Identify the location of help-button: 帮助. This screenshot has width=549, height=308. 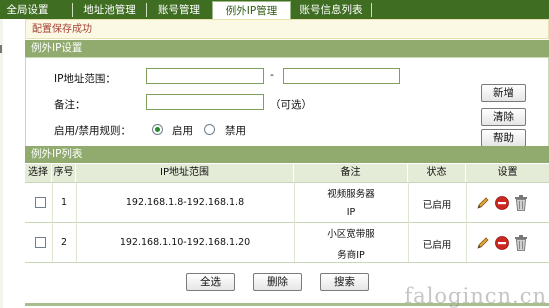
(503, 138).